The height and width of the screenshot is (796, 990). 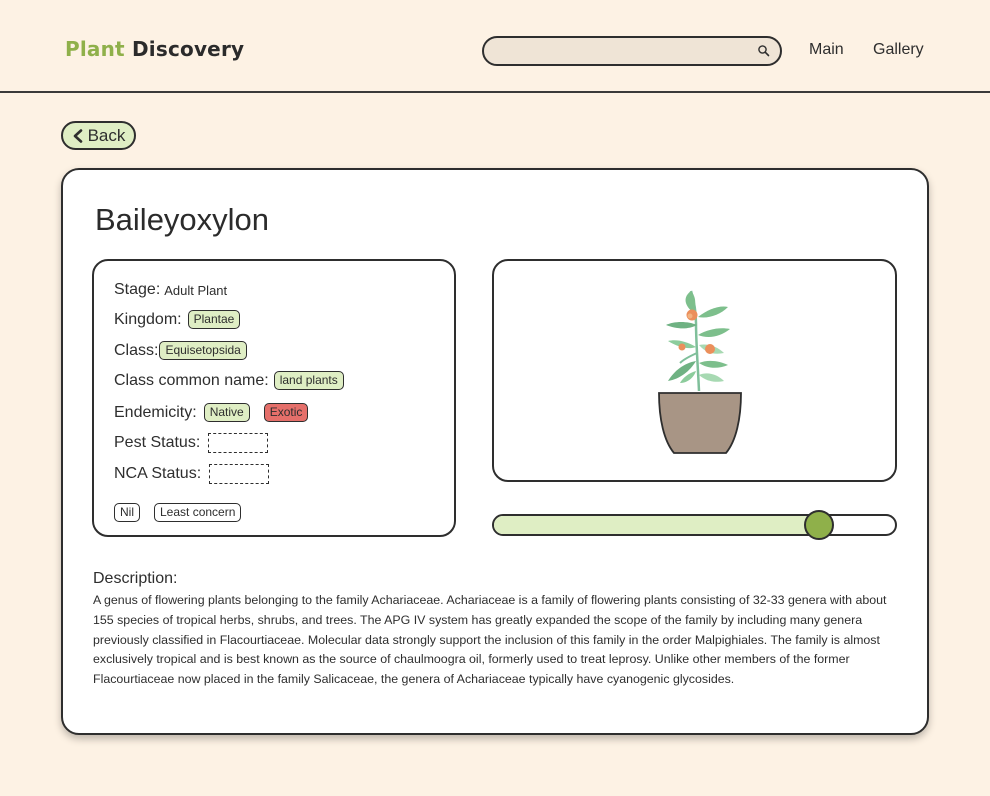 I want to click on nca-status-placeholder, so click(x=239, y=474).